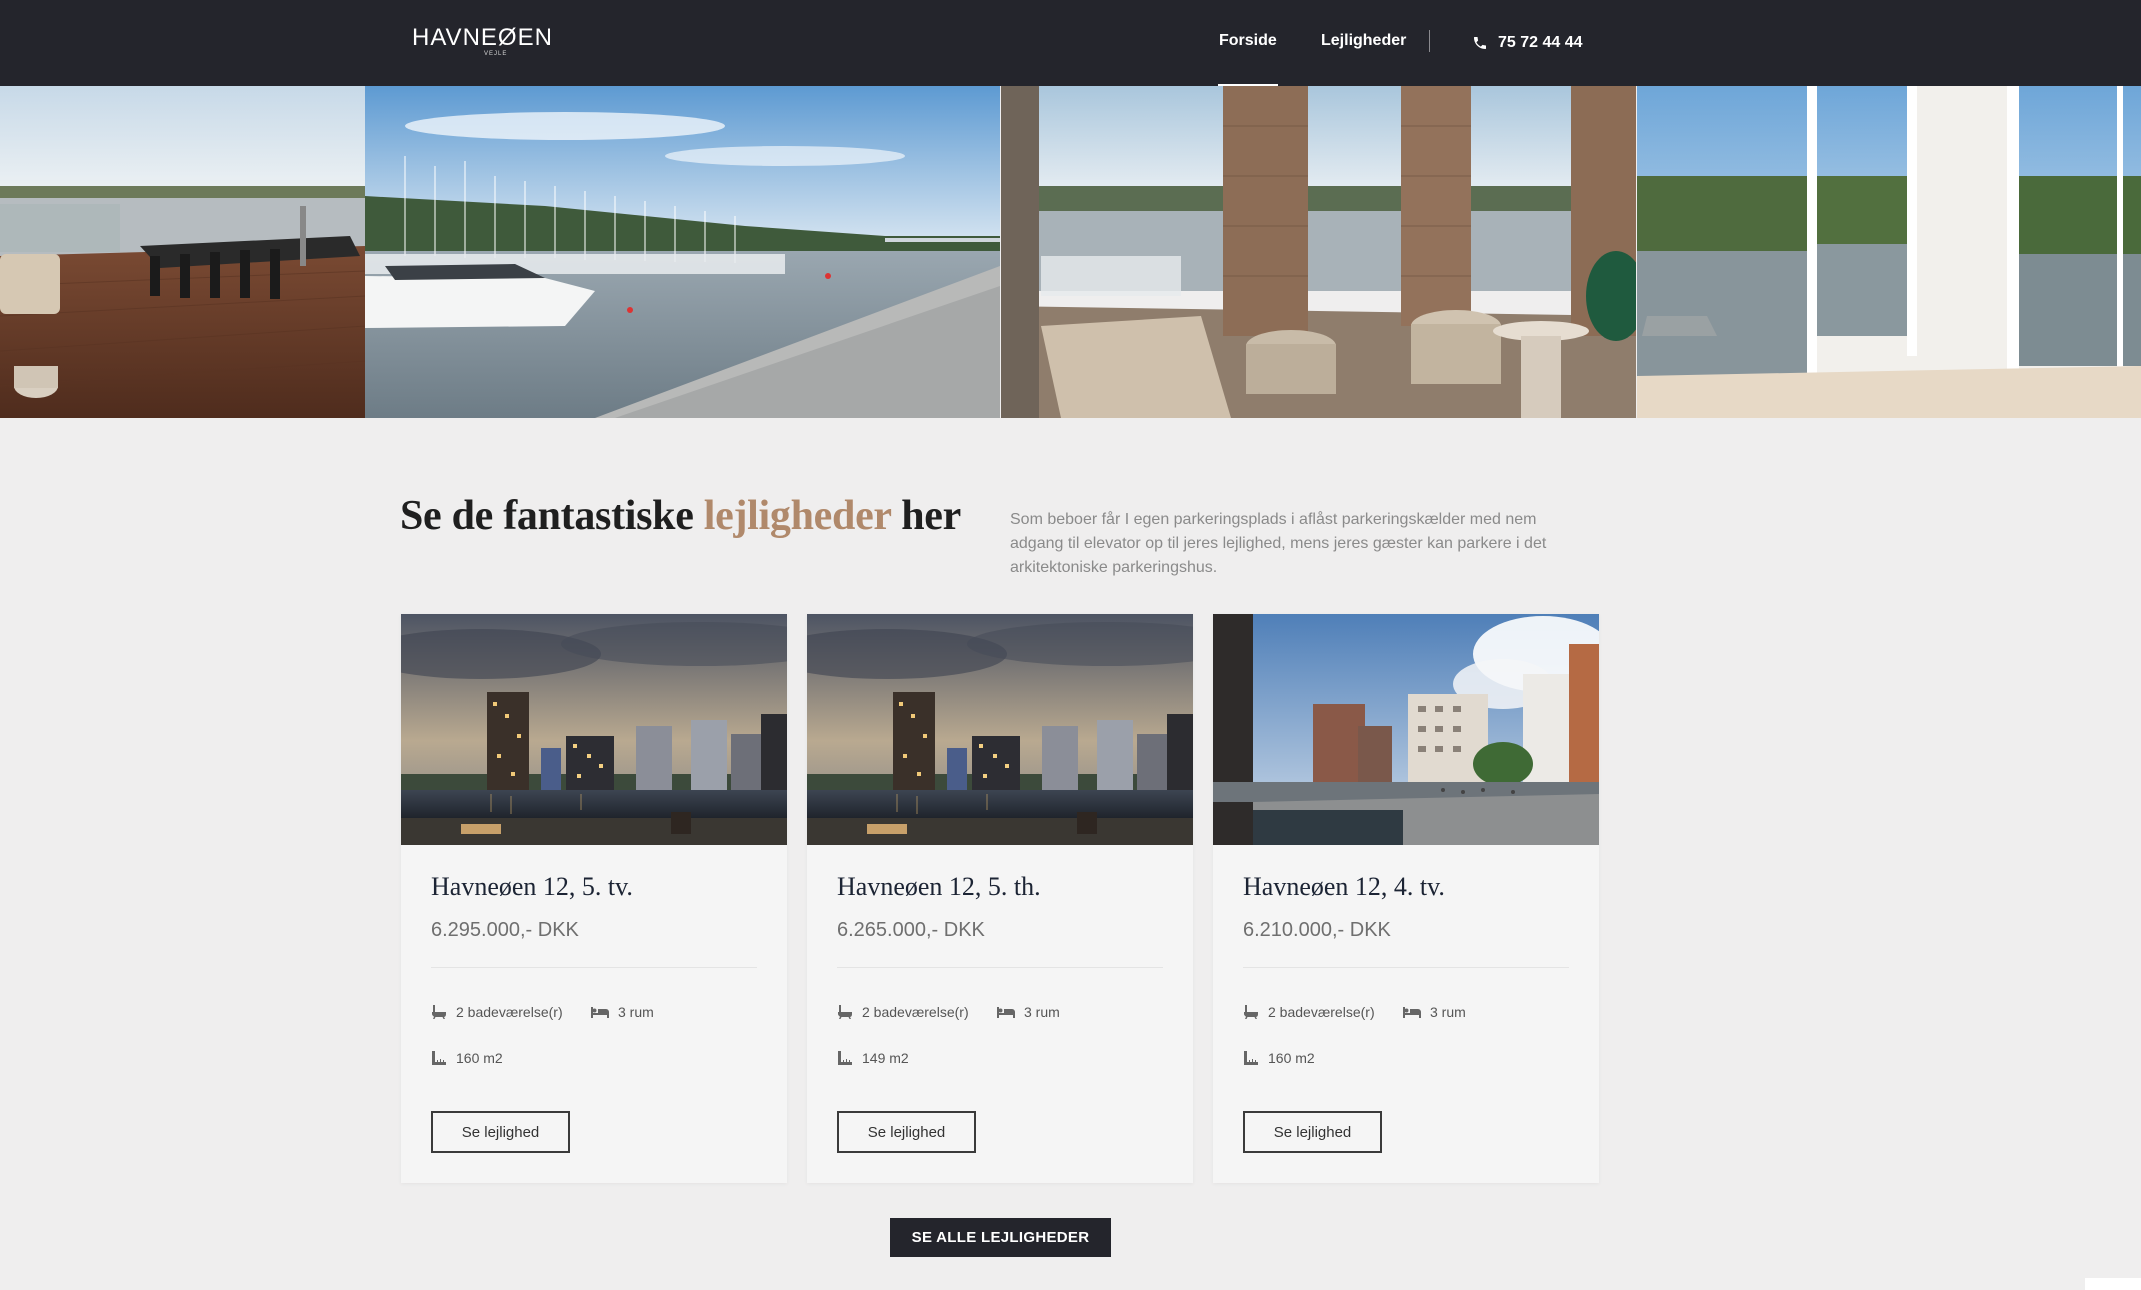 This screenshot has width=2141, height=1290. I want to click on logo-text: HAVNEØEN, so click(482, 37).